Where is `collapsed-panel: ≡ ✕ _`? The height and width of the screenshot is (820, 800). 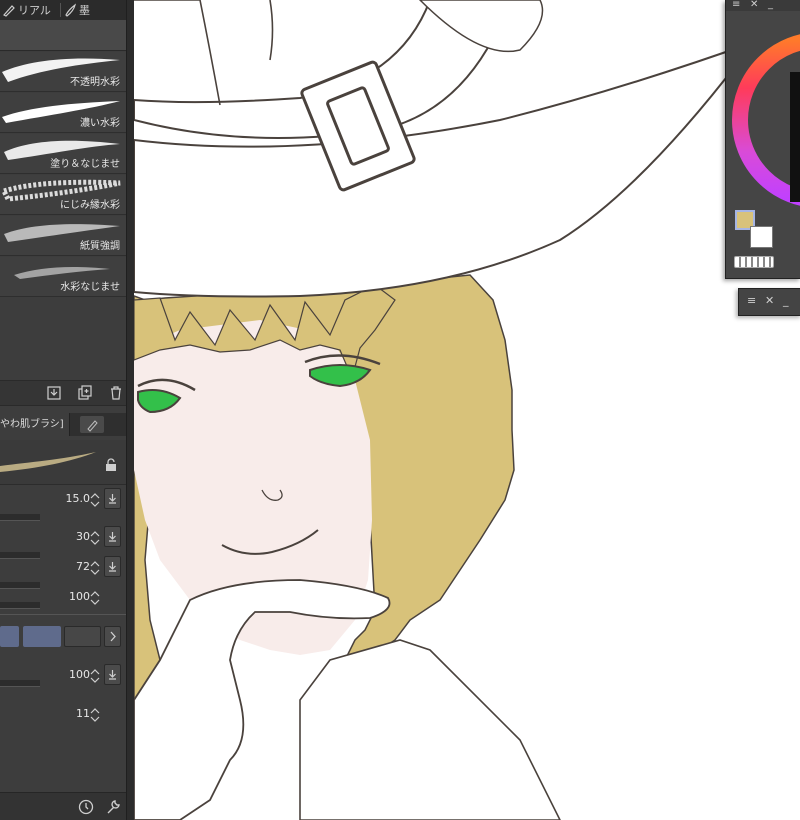
collapsed-panel: ≡ ✕ _ is located at coordinates (769, 302).